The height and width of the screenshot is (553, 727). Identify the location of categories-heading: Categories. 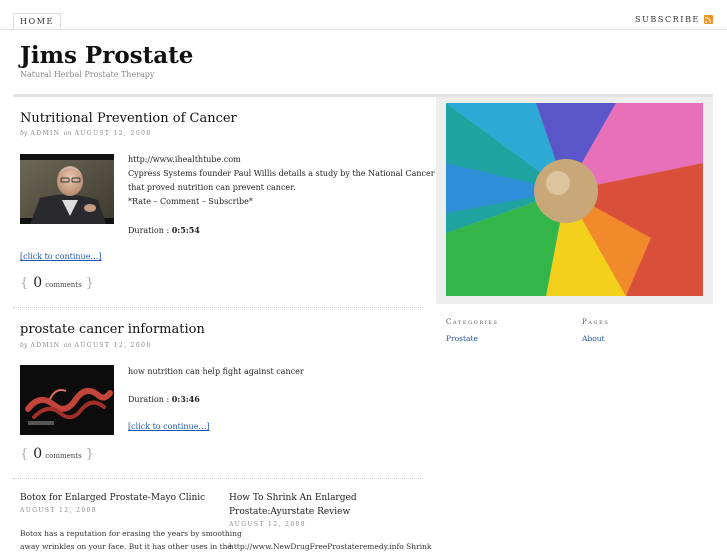
(472, 322).